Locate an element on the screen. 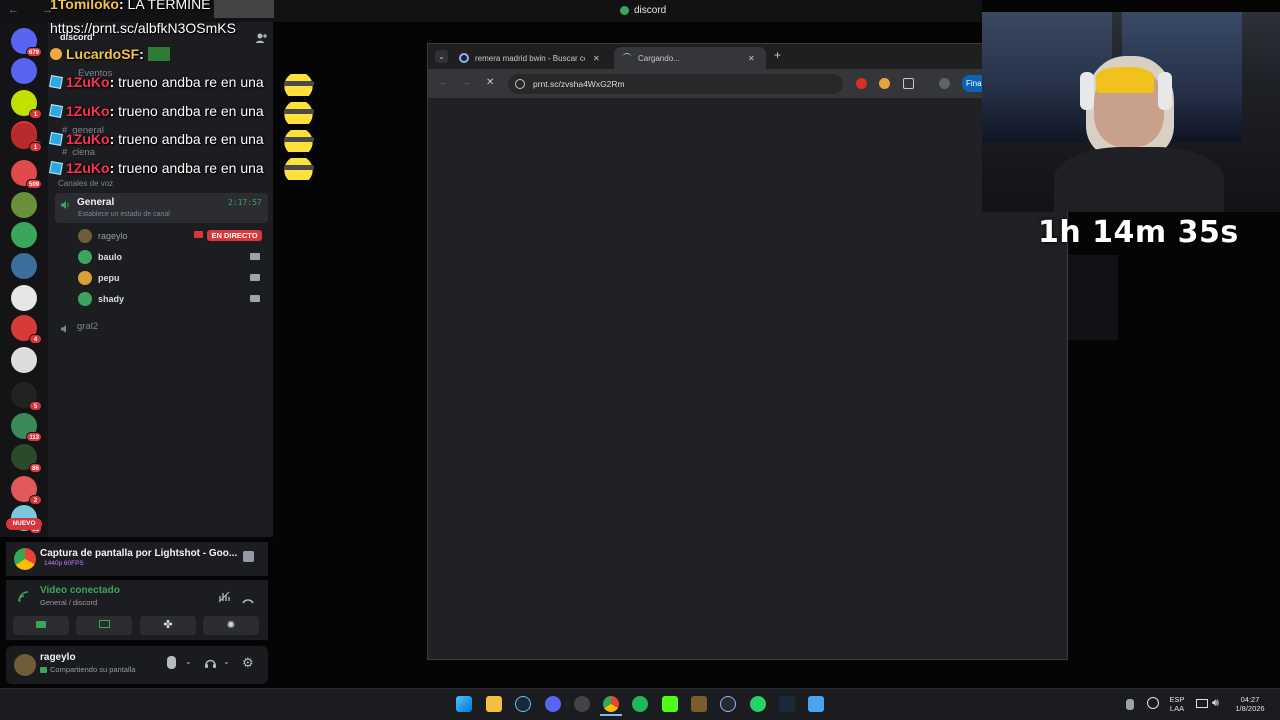  server-icon: 679 is located at coordinates (26, 42).